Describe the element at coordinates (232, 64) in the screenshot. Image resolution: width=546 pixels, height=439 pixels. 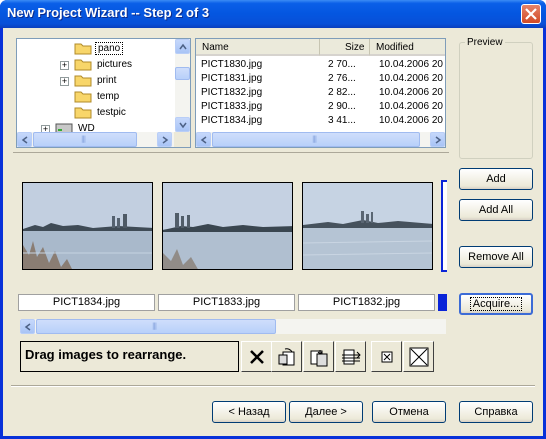
I see `file-name: PICT1830.jpg` at that location.